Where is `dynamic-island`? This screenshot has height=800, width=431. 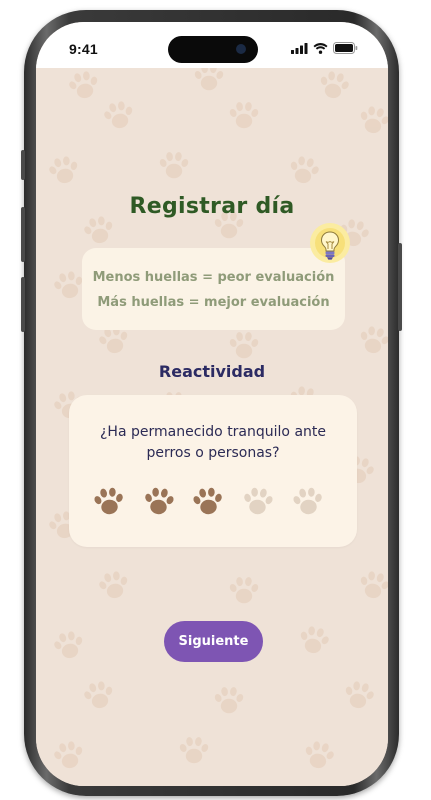
dynamic-island is located at coordinates (213, 49).